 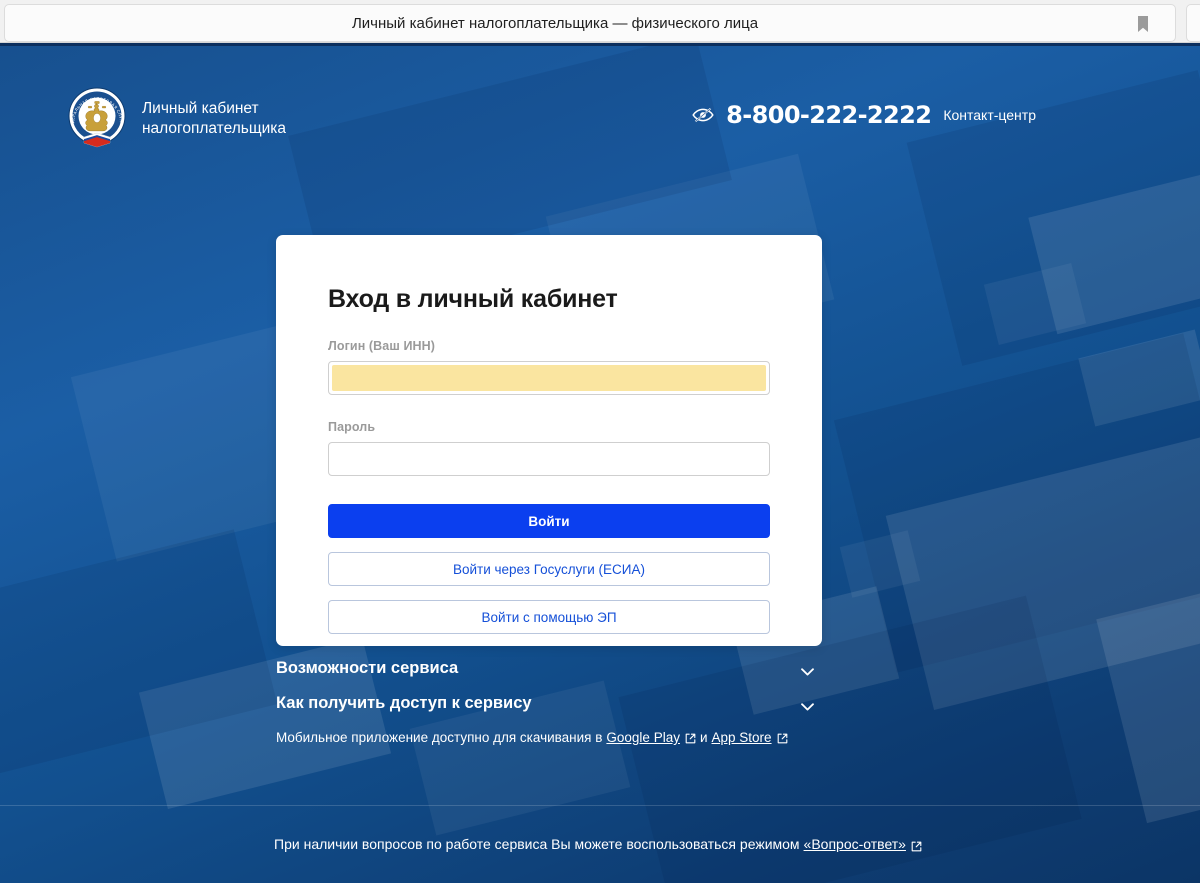 I want to click on digital-signature-login-button: Войти с помощью ЭП, so click(x=549, y=617).